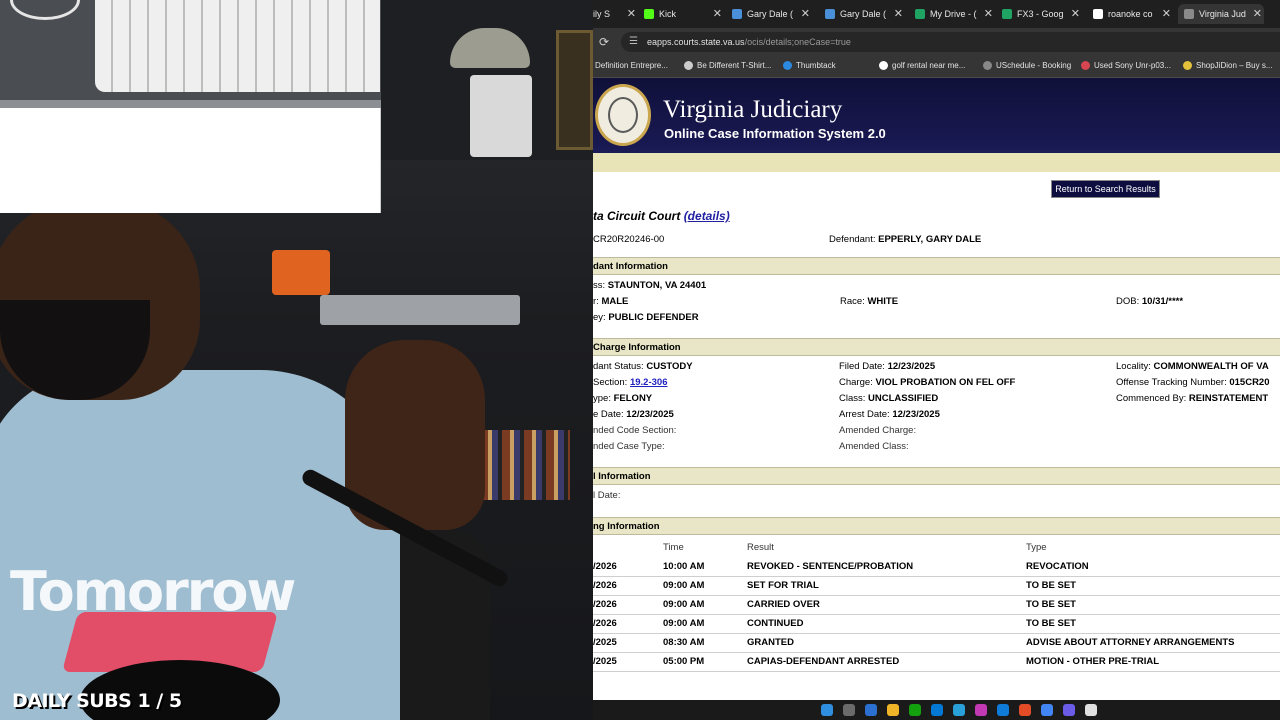  Describe the element at coordinates (770, 642) in the screenshot. I see `hearing-result-cell: GRANTED` at that location.